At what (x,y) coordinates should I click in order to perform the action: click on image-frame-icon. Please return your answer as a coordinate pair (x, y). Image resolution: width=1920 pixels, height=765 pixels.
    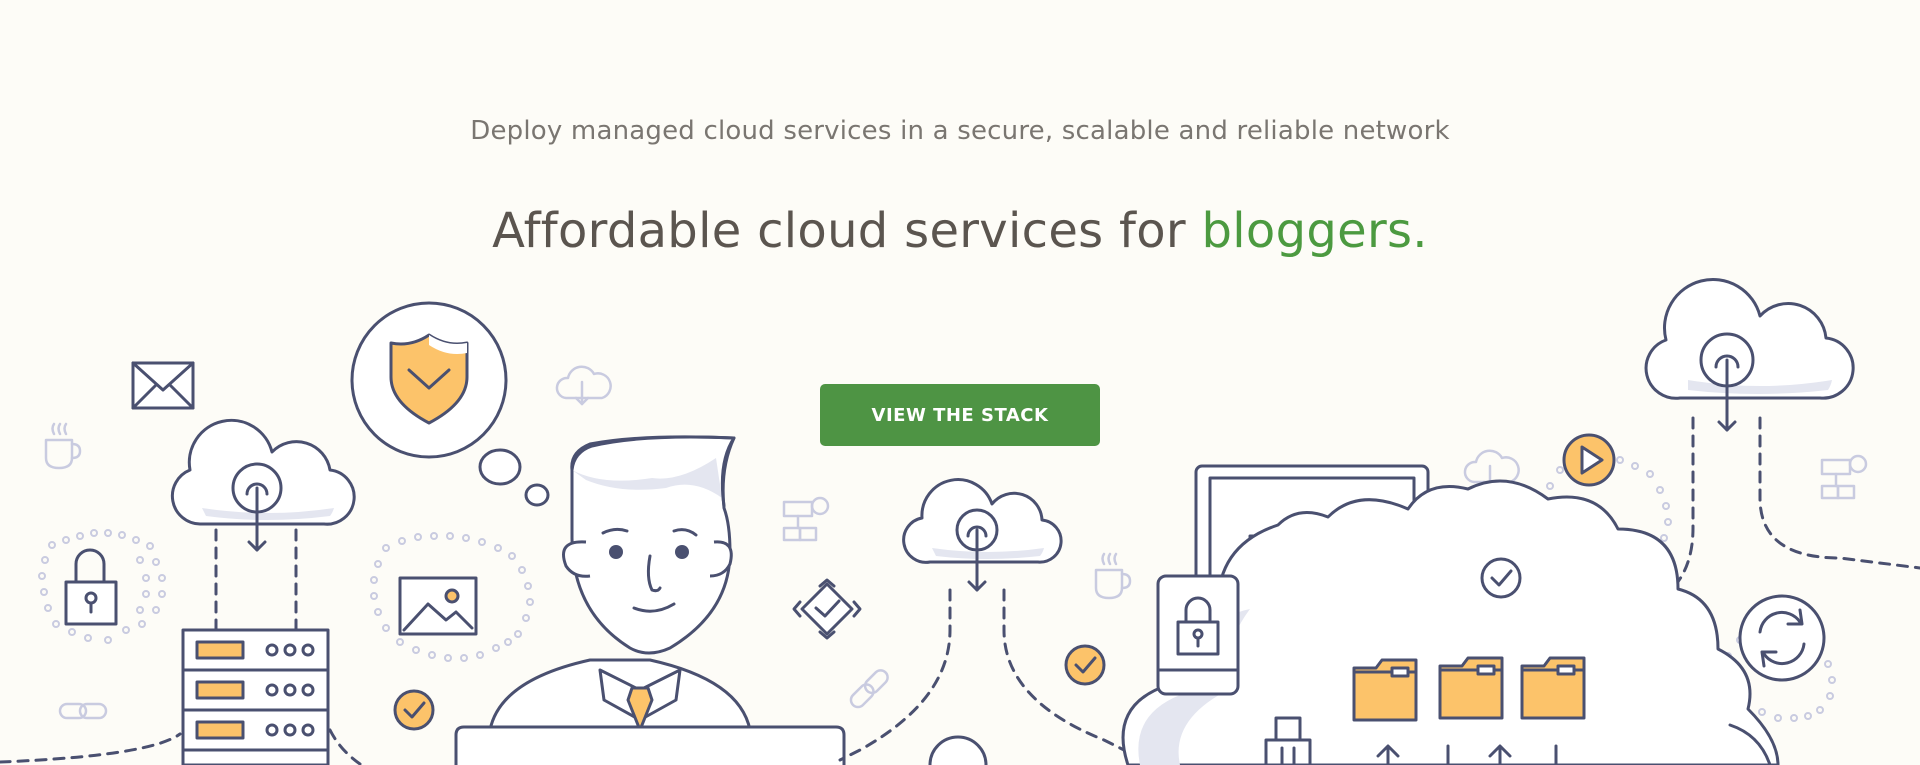
    Looking at the image, I should click on (438, 606).